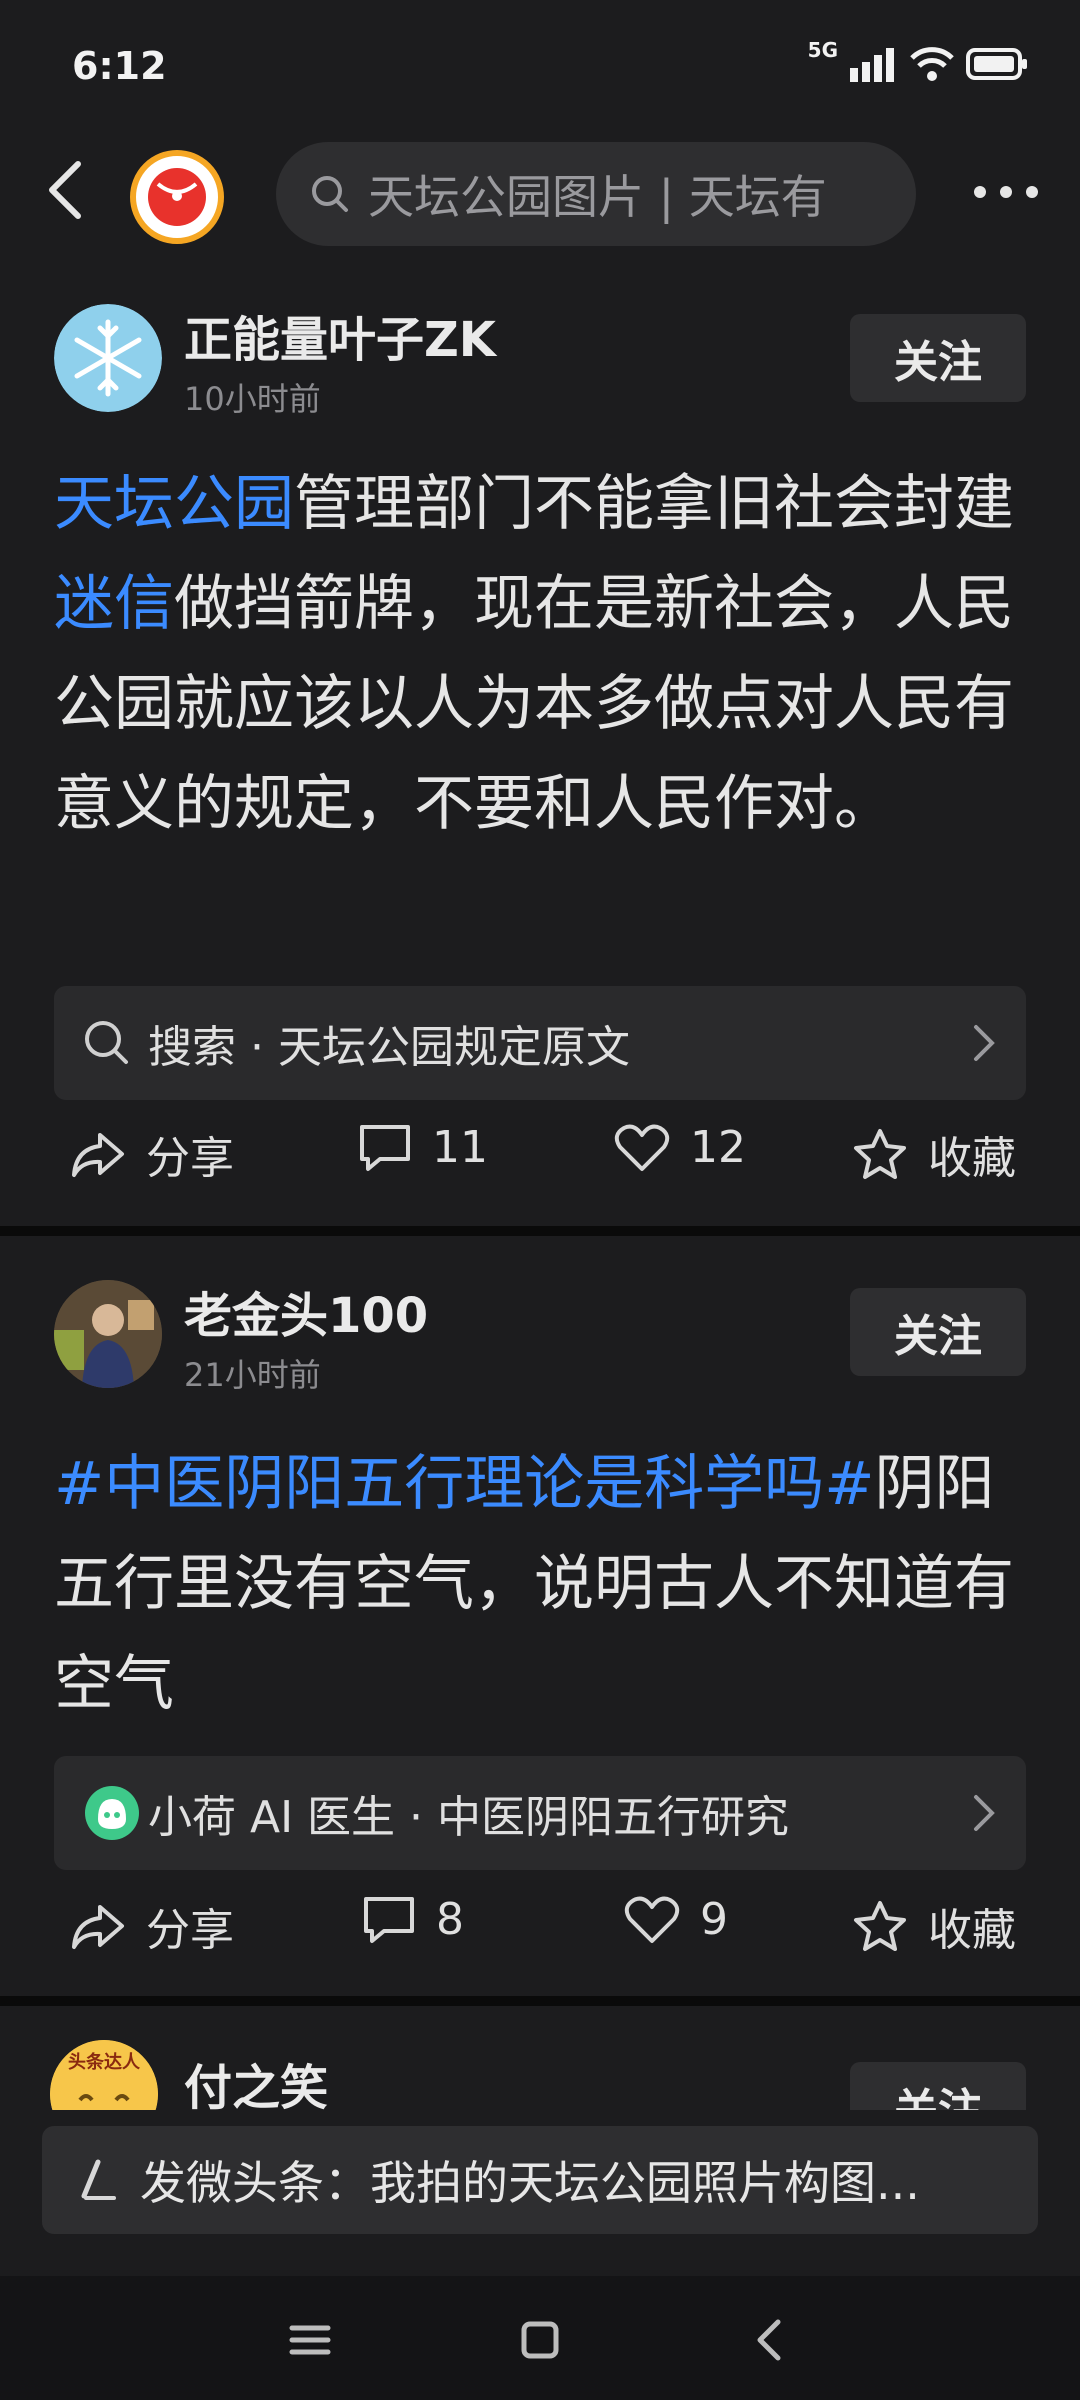  I want to click on post-actions: 分享 8 9 收藏, so click(540, 1929).